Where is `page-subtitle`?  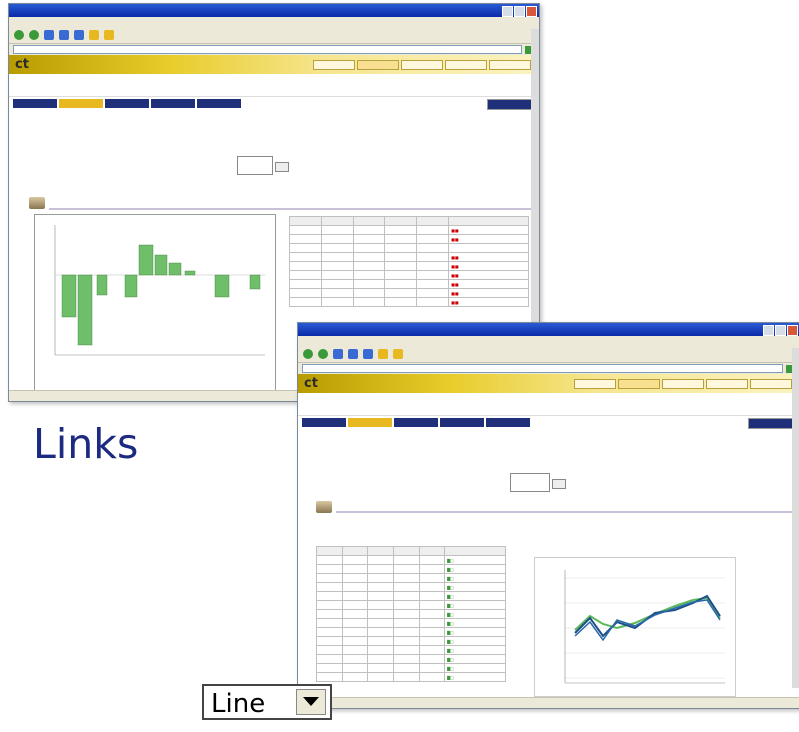
page-subtitle is located at coordinates (244, 82).